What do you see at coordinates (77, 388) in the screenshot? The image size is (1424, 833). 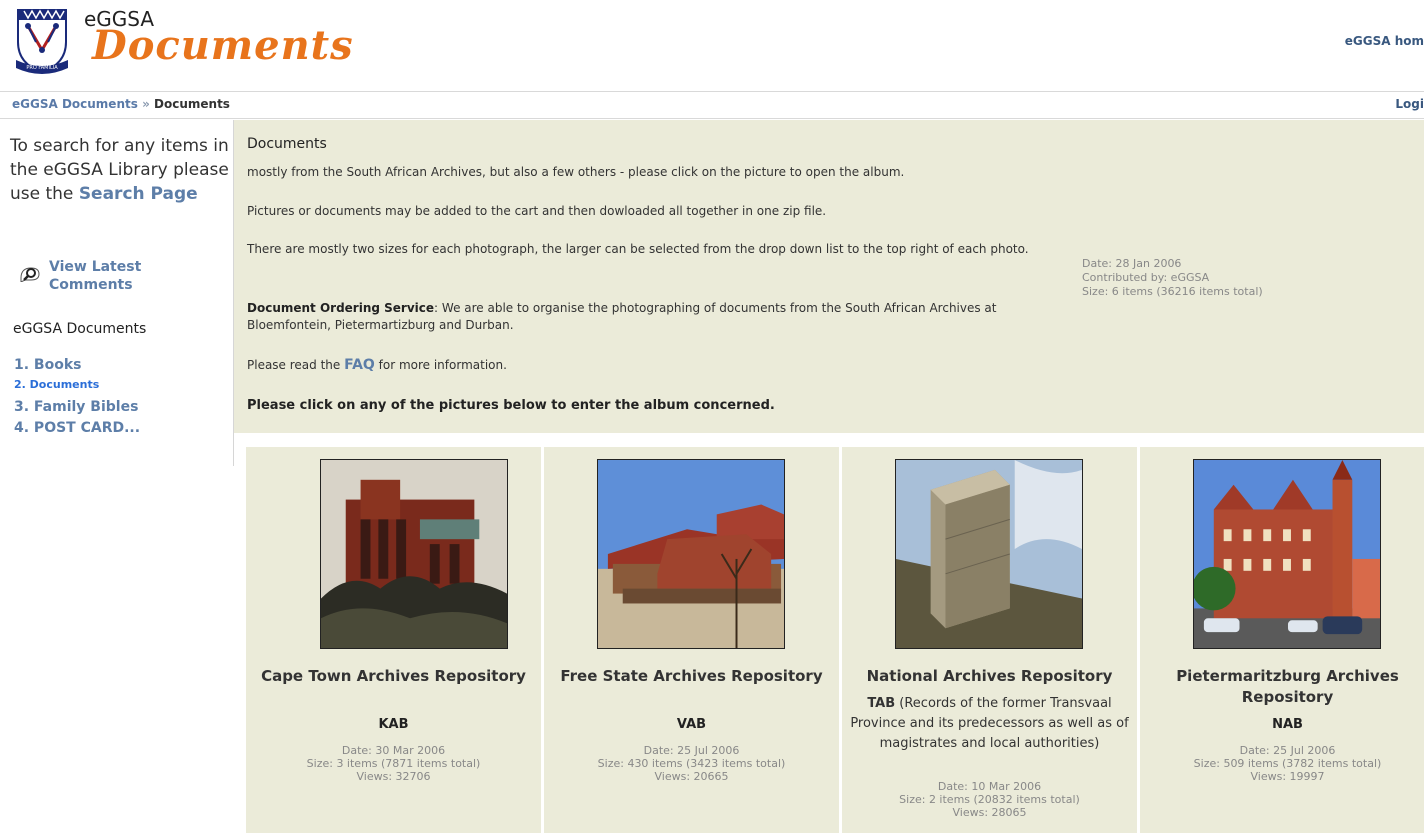 I see `sidebar-item-documents: 2. Documents` at bounding box center [77, 388].